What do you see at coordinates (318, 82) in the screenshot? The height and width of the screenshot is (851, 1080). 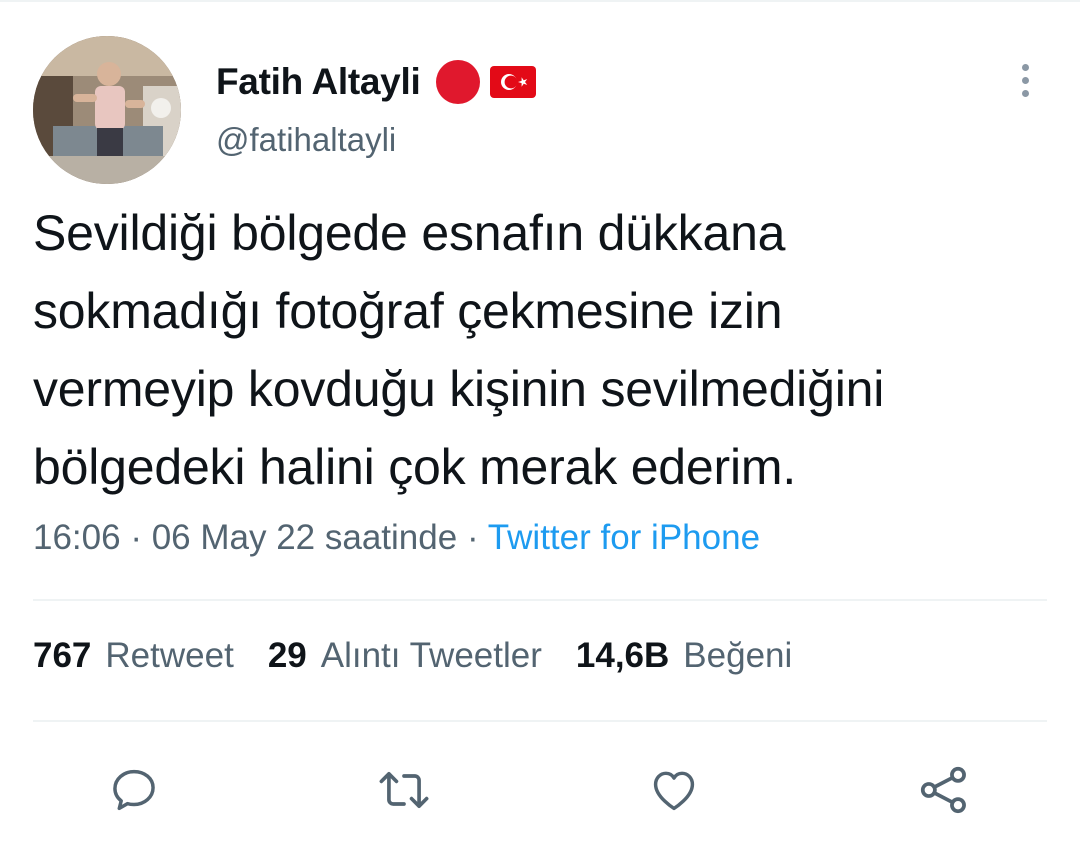 I see `display-name: Fatih Altayli` at bounding box center [318, 82].